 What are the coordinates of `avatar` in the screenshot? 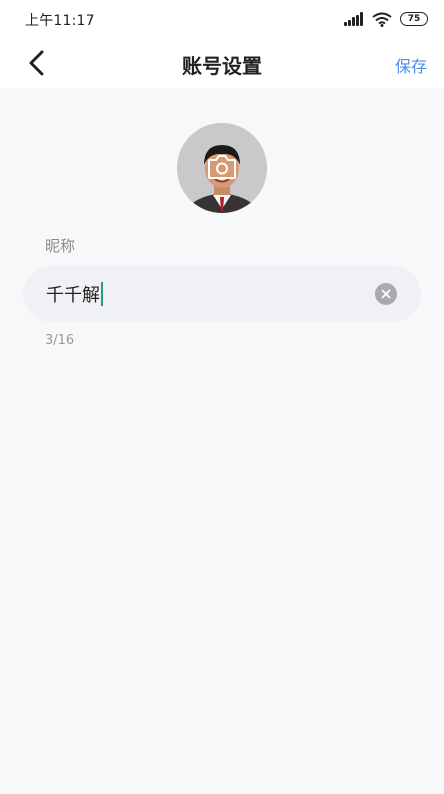 It's located at (222, 168).